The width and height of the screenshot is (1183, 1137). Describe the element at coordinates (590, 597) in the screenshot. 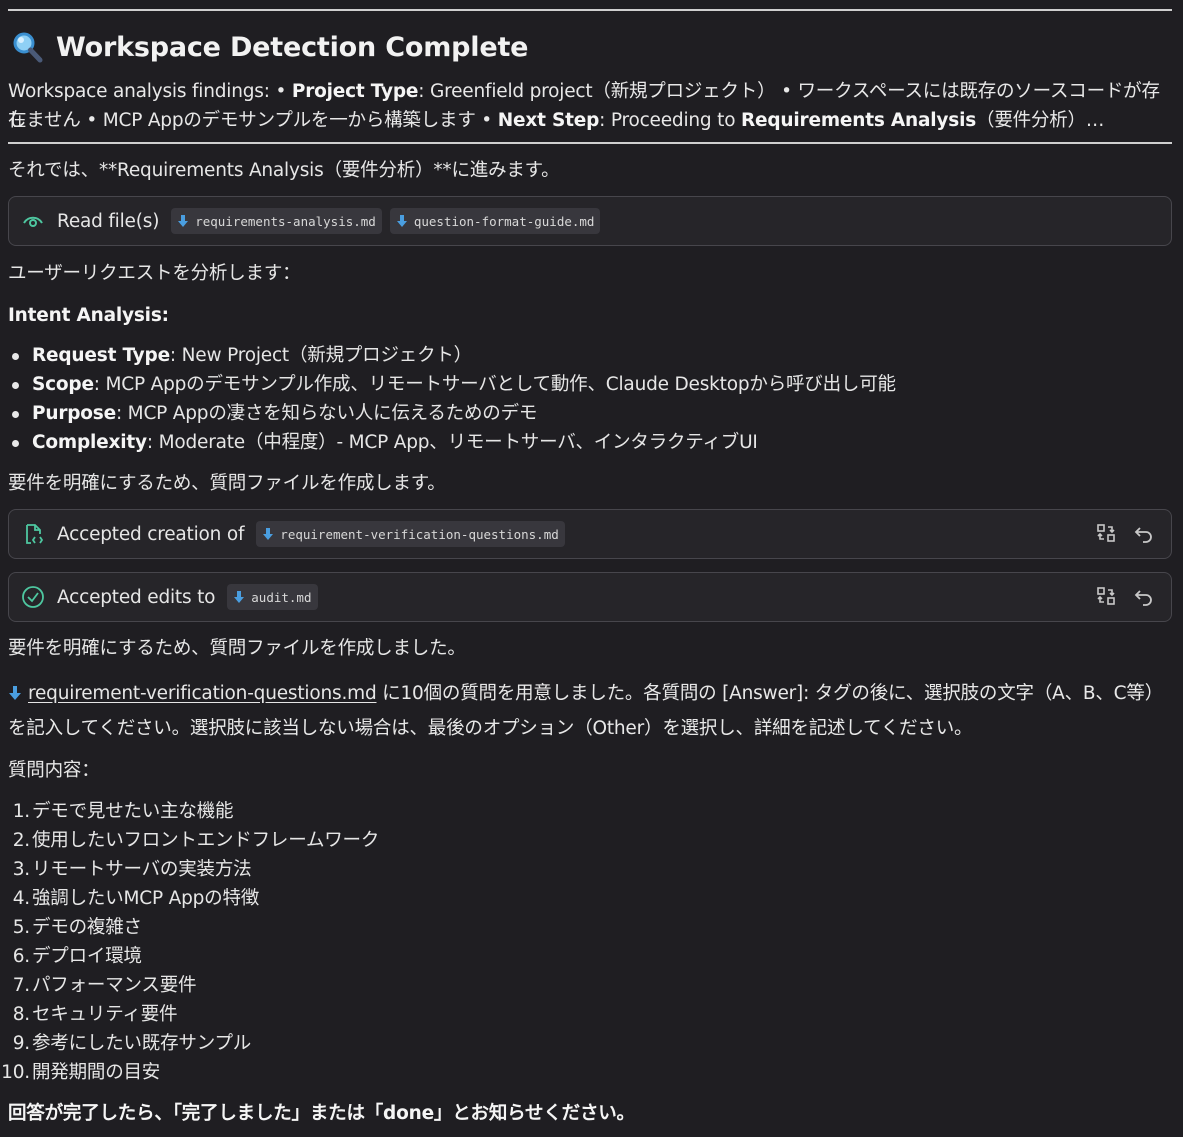

I see `accepted-edits-card: Accepted edits to audit.md` at that location.